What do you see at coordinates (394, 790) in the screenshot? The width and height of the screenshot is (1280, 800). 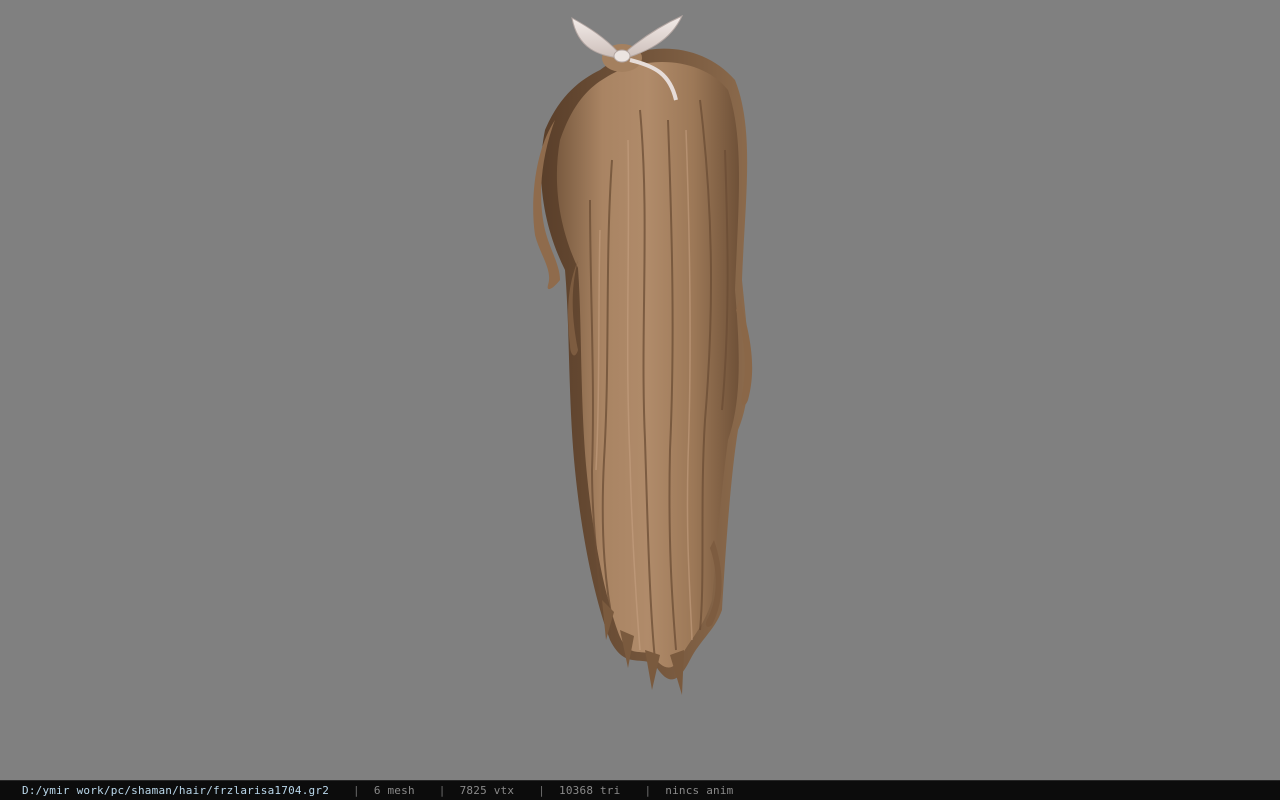 I see `mesh-count: 6 mesh` at bounding box center [394, 790].